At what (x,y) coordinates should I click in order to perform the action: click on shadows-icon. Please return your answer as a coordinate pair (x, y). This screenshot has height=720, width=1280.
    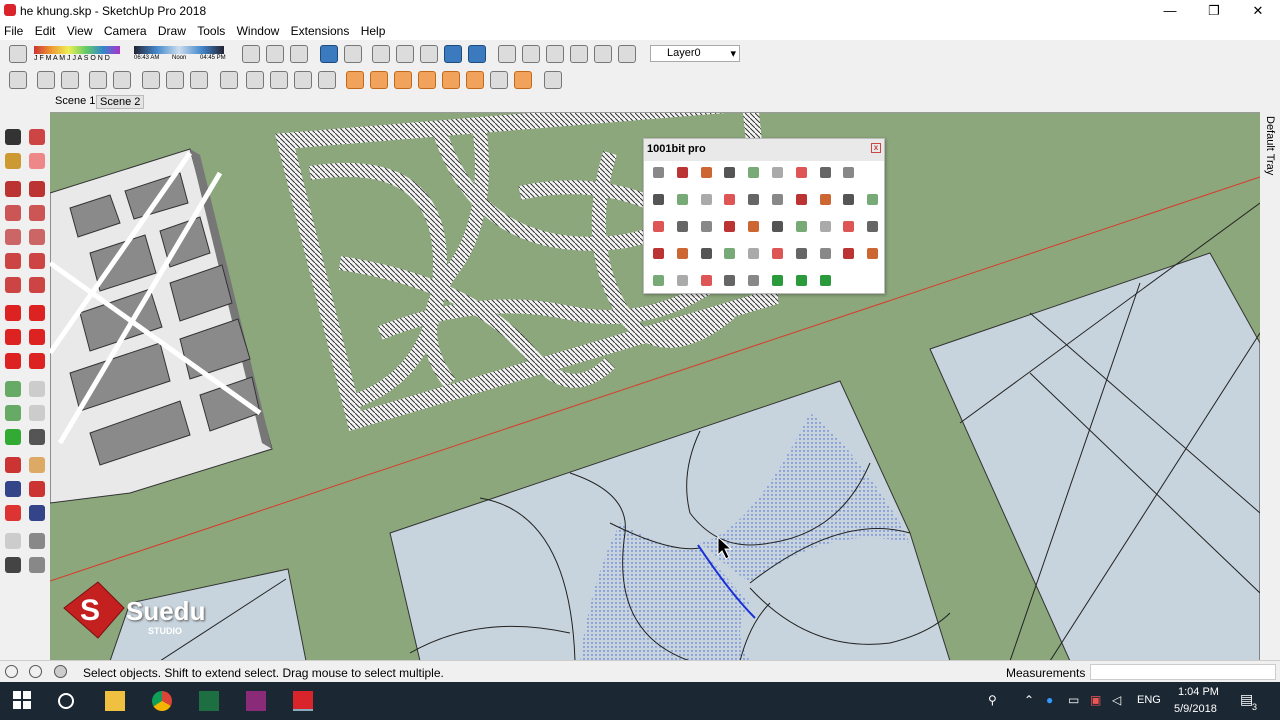
    Looking at the image, I should click on (18, 54).